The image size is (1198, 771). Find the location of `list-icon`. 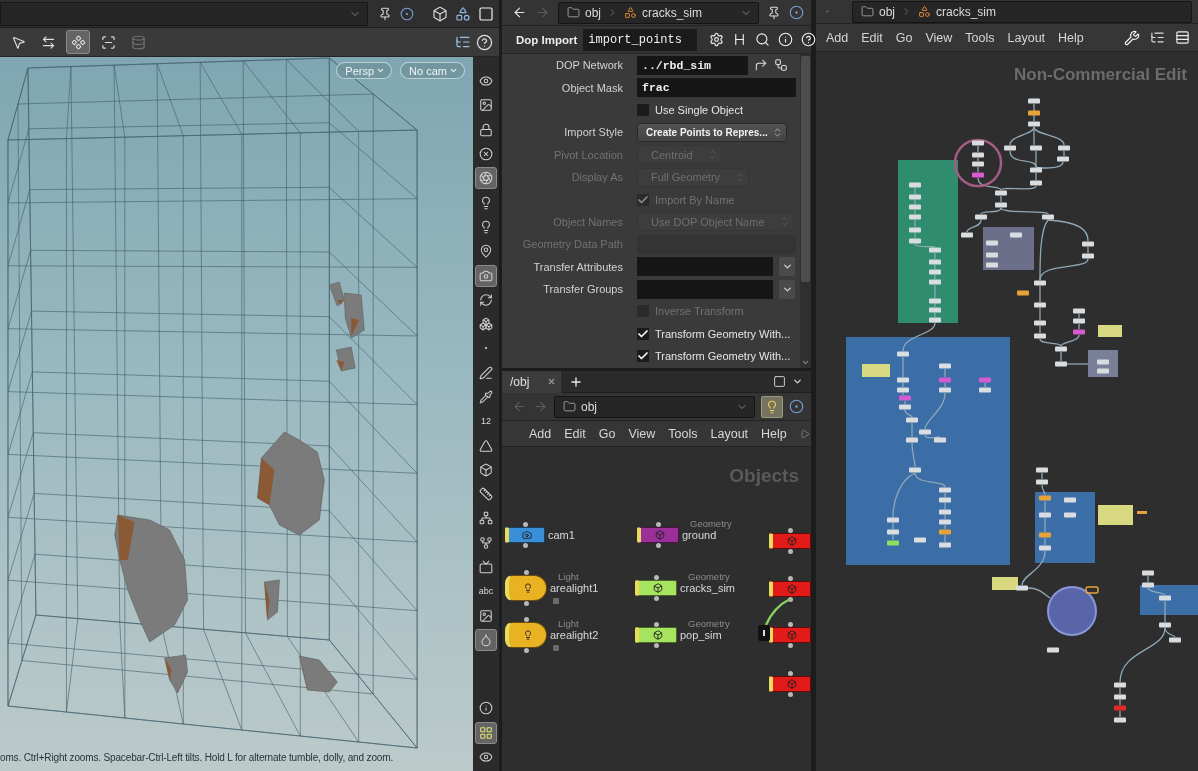

list-icon is located at coordinates (1182, 37).